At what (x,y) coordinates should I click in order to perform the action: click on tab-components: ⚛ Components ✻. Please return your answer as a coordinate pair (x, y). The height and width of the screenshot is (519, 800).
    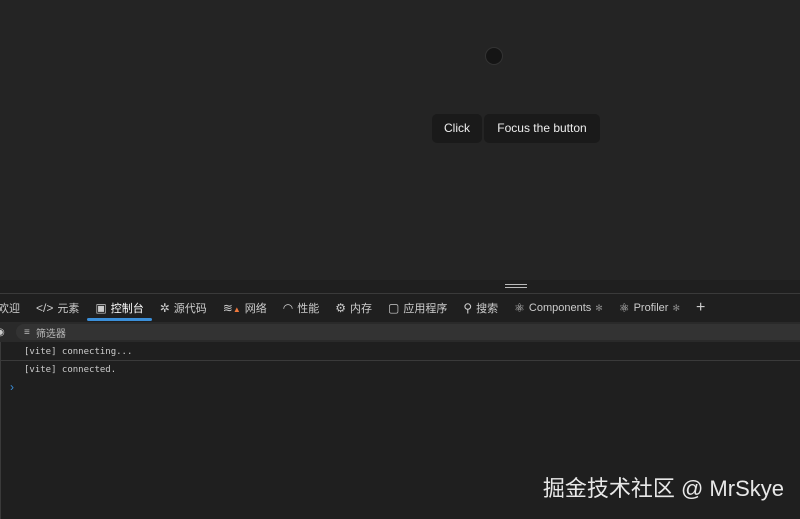
    Looking at the image, I should click on (558, 308).